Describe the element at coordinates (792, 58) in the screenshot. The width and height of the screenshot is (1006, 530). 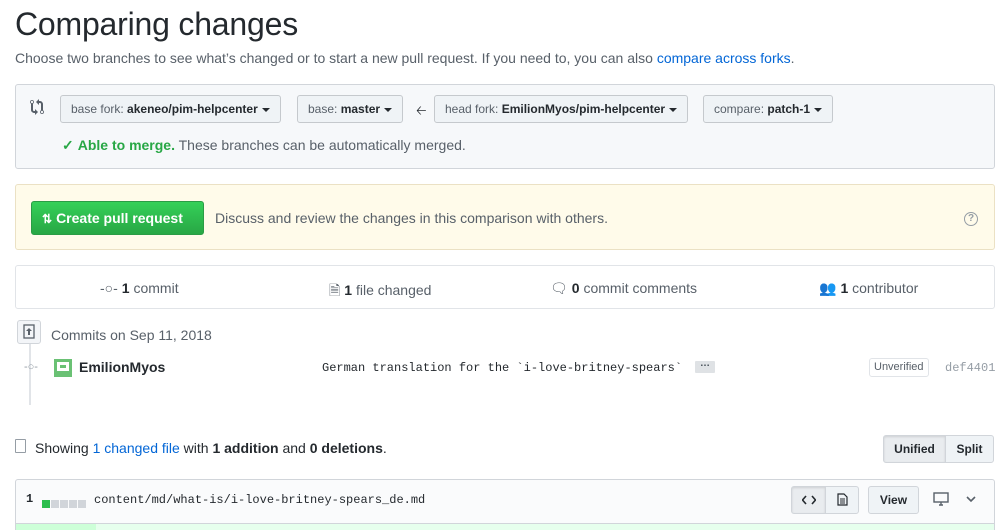
I see `subtitle-end: .` at that location.